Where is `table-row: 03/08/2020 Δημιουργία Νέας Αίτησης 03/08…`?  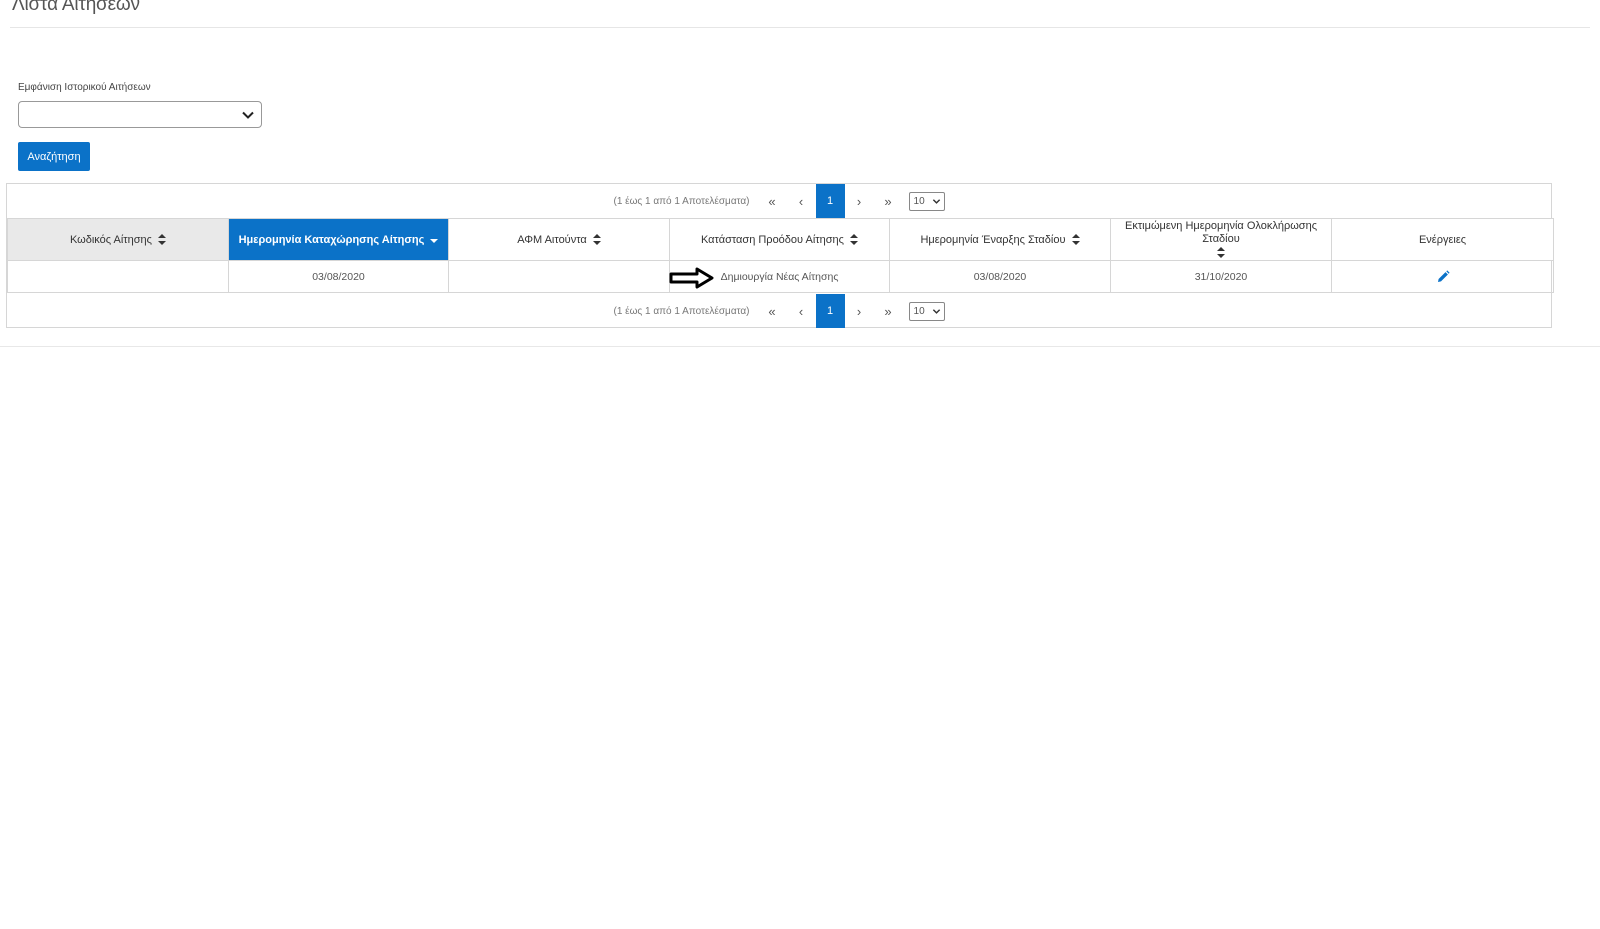 table-row: 03/08/2020 Δημιουργία Νέας Αίτησης 03/08… is located at coordinates (780, 276).